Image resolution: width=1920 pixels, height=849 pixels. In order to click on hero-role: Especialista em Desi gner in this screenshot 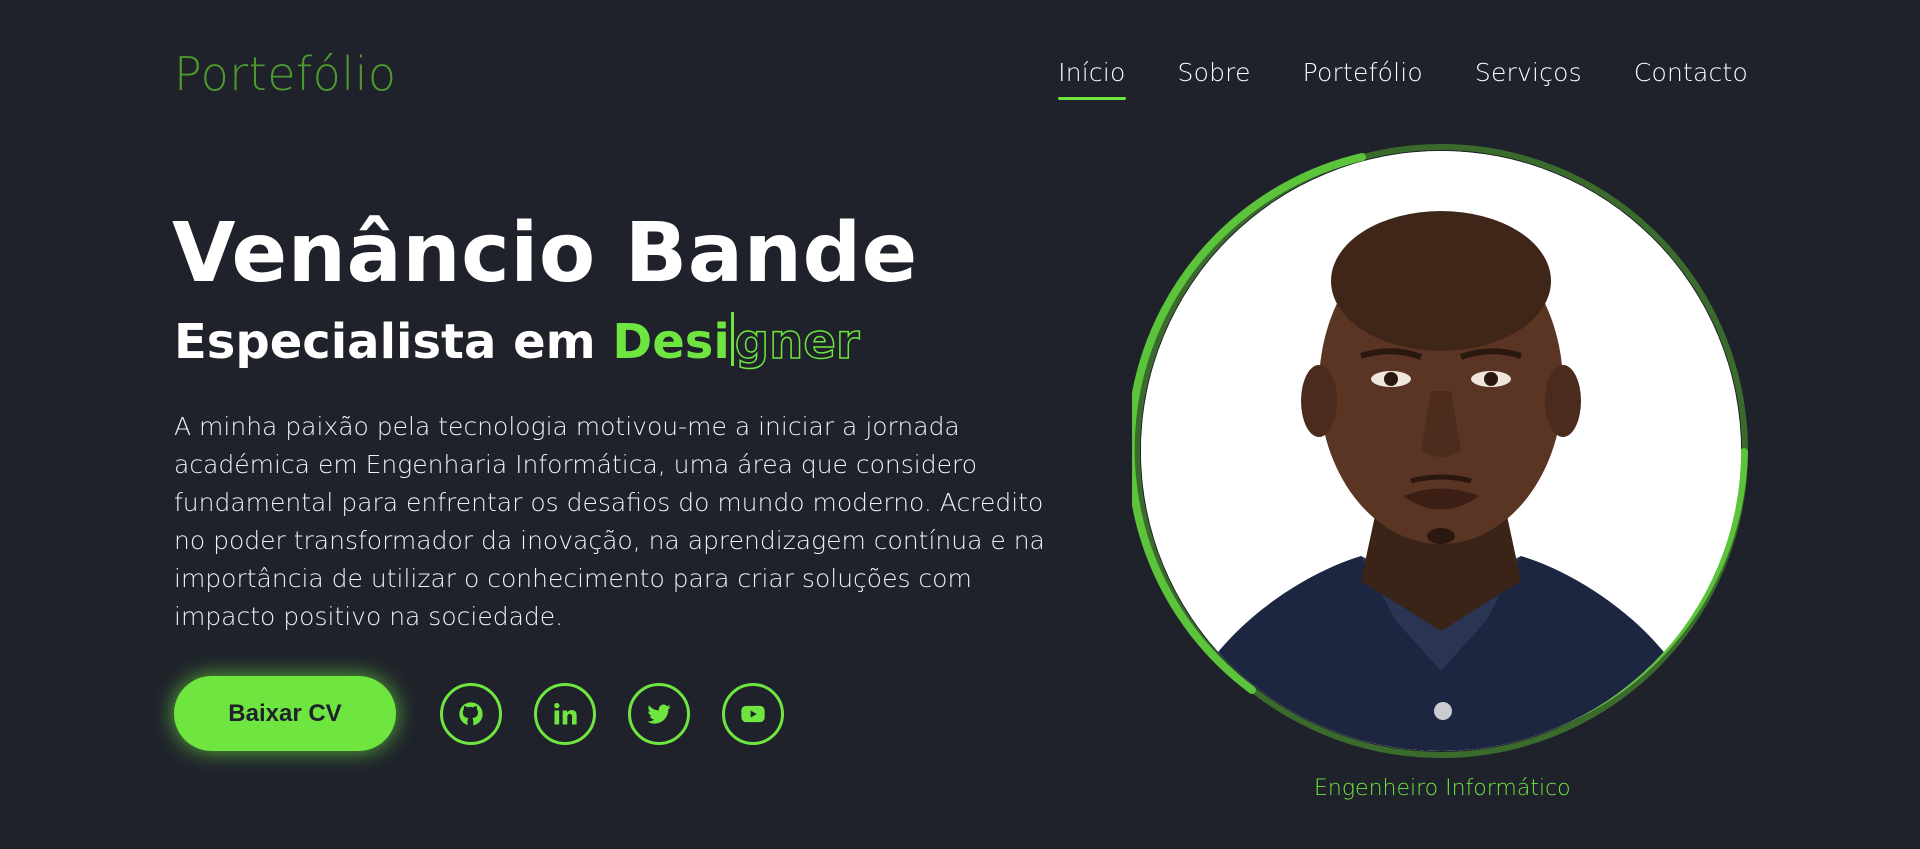, I will do `click(517, 342)`.